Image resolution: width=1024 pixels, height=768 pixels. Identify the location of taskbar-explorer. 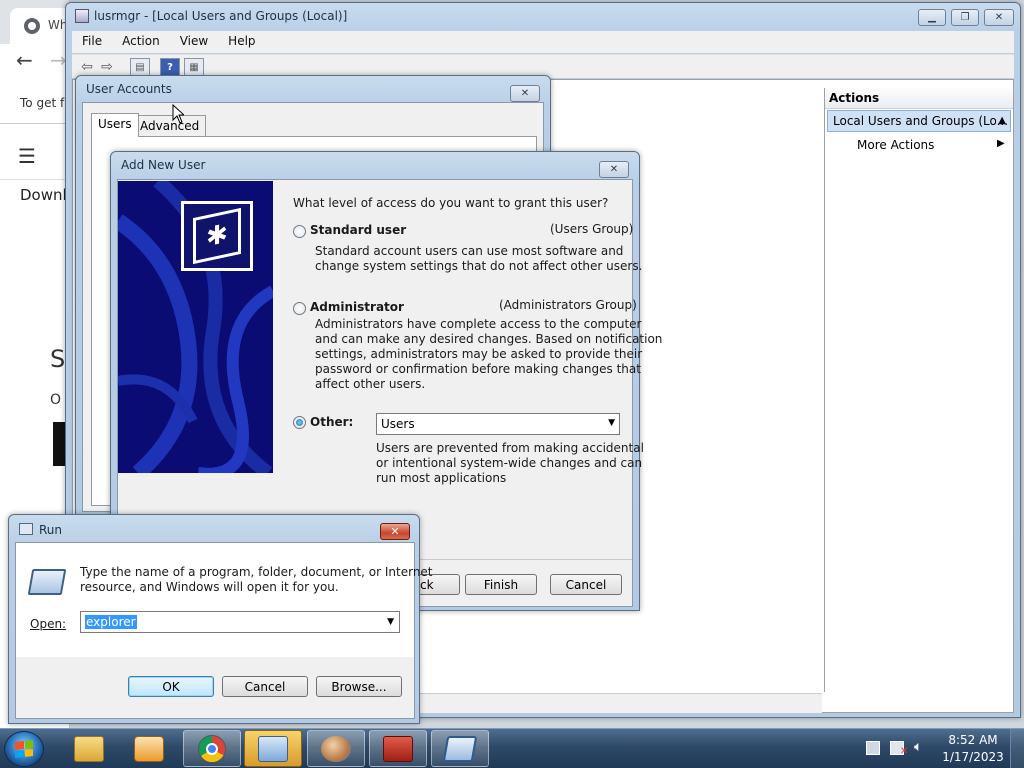
(89, 748).